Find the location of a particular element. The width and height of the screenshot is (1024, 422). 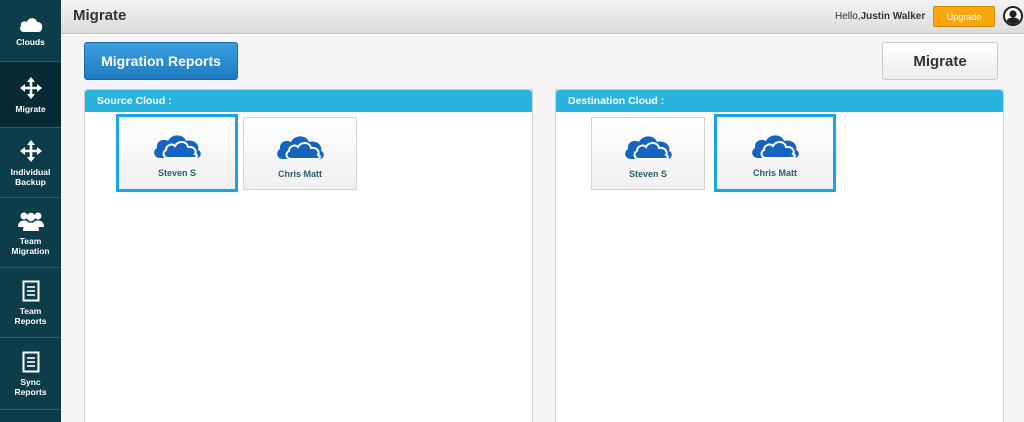

sidebar-item-clouds: Clouds is located at coordinates (30, 31).